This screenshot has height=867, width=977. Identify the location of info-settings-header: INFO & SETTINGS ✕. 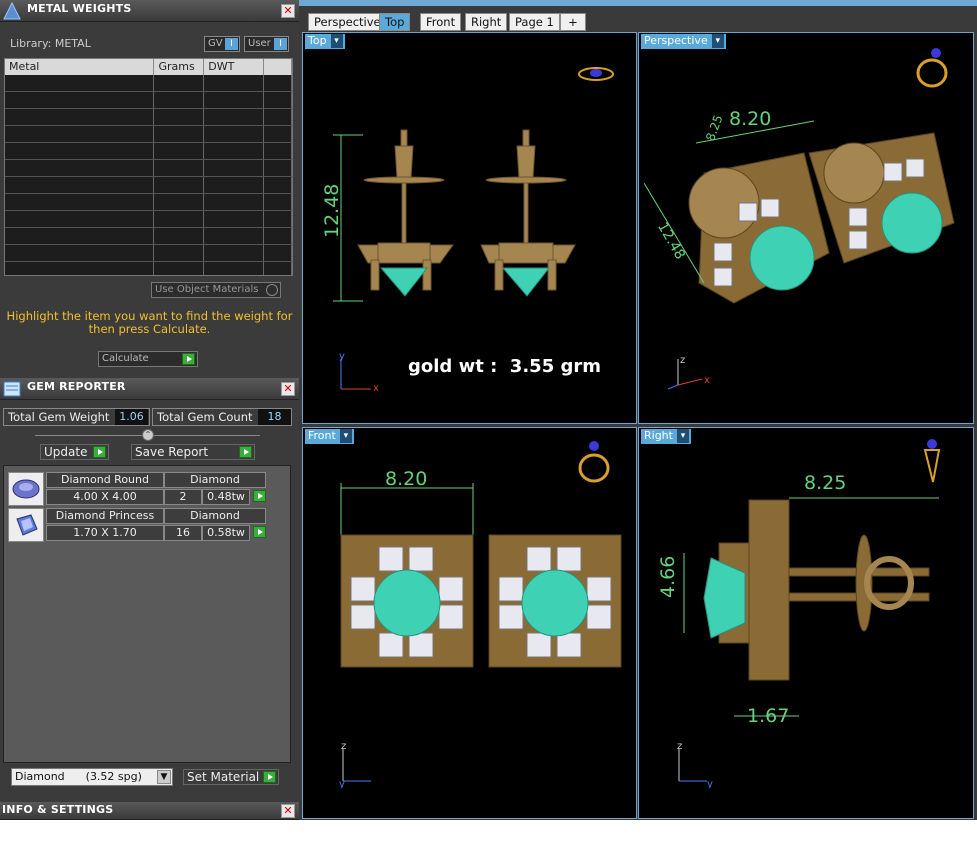
(149, 811).